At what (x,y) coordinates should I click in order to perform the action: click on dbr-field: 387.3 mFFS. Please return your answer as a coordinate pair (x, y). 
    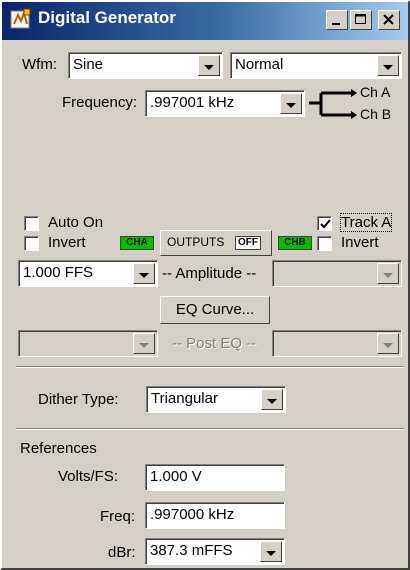
    Looking at the image, I should click on (215, 551).